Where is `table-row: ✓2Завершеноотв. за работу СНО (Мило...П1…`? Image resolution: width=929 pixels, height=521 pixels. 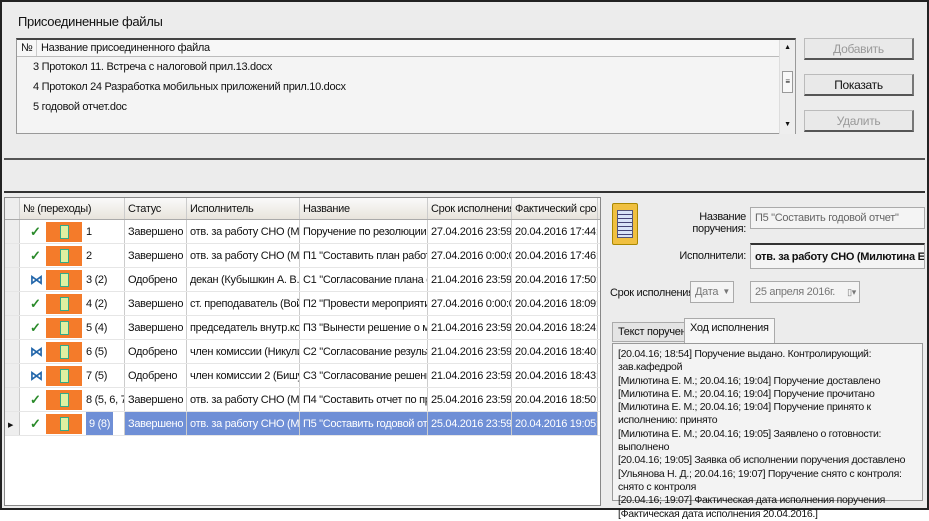 table-row: ✓2Завершеноотв. за работу СНО (Мило...П1… is located at coordinates (302, 256).